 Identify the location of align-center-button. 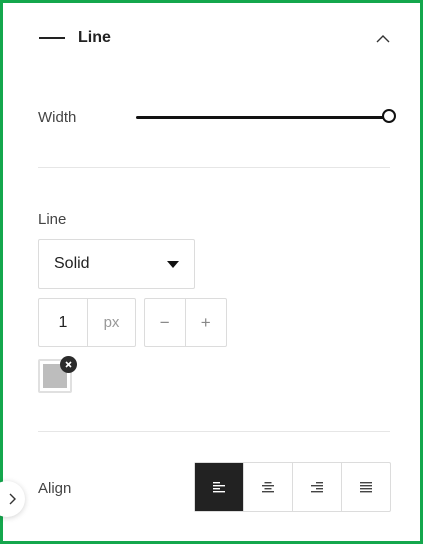
(268, 487).